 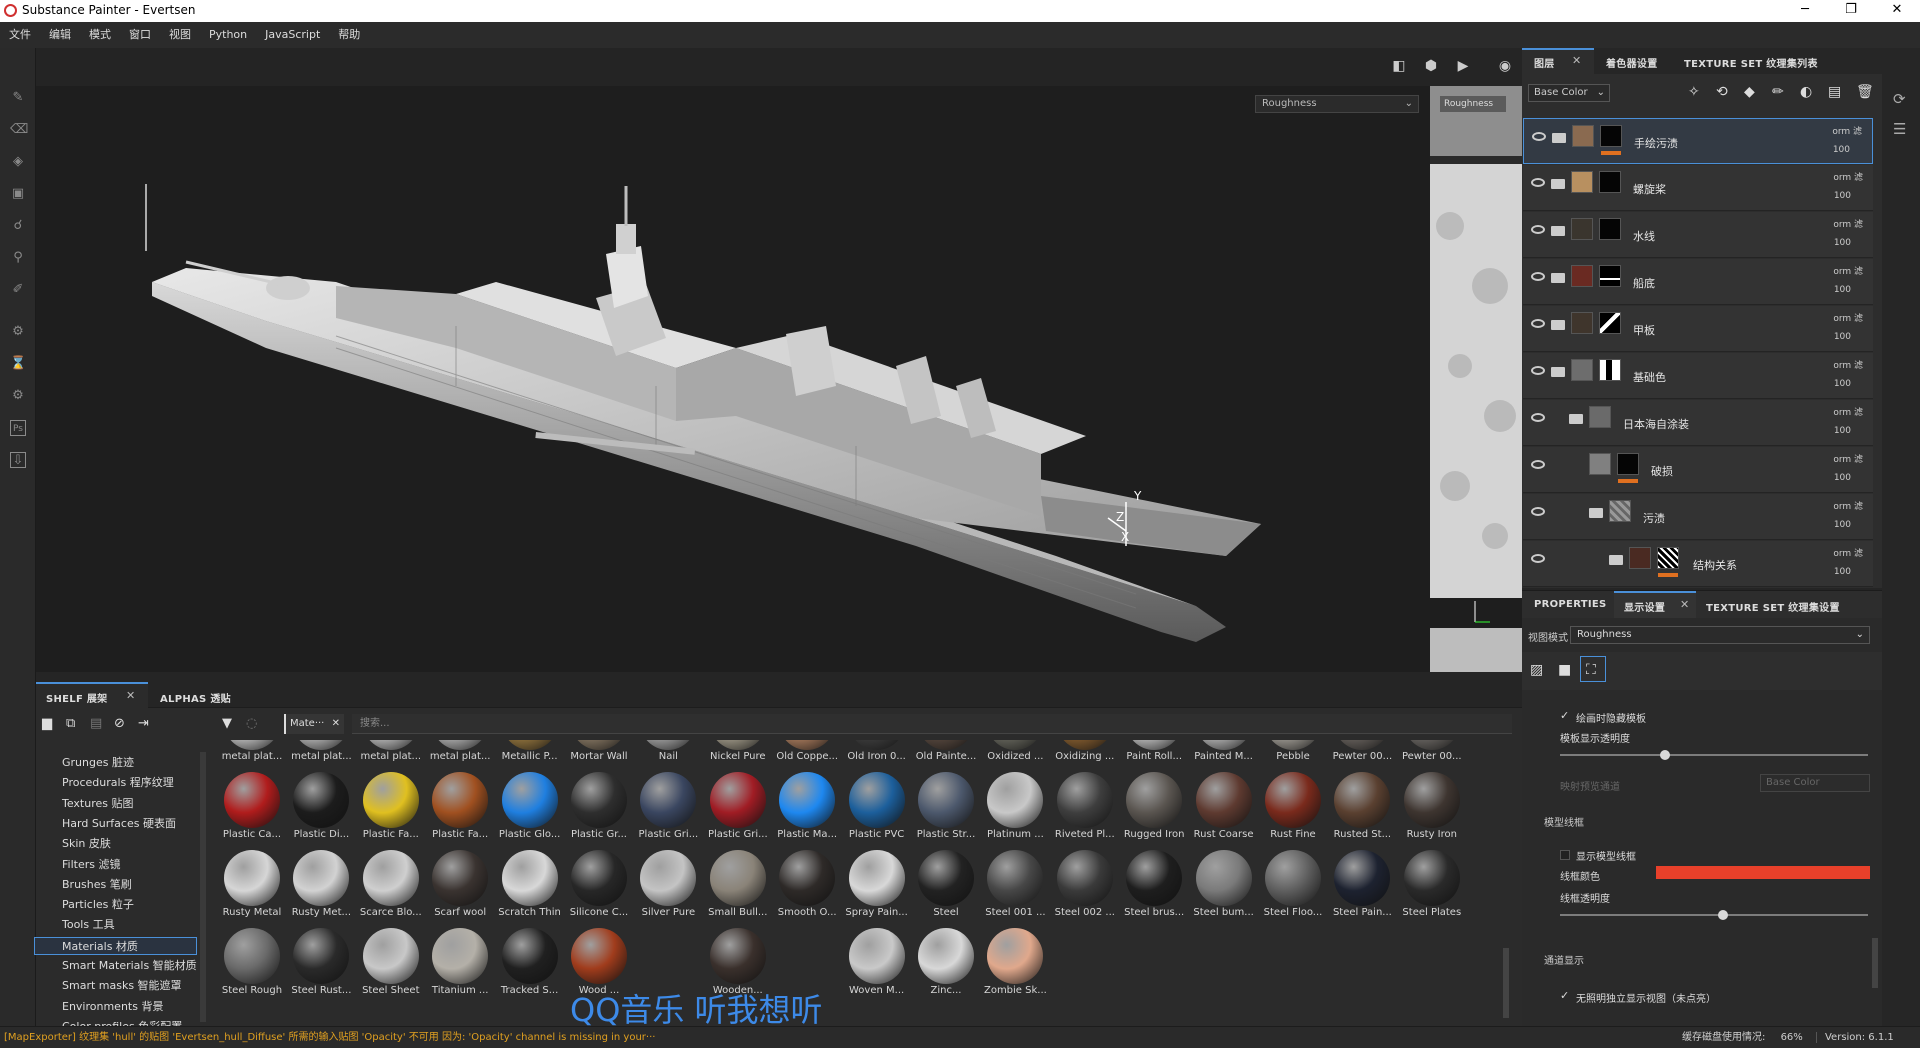 What do you see at coordinates (228, 35) in the screenshot?
I see `menu-python: Python` at bounding box center [228, 35].